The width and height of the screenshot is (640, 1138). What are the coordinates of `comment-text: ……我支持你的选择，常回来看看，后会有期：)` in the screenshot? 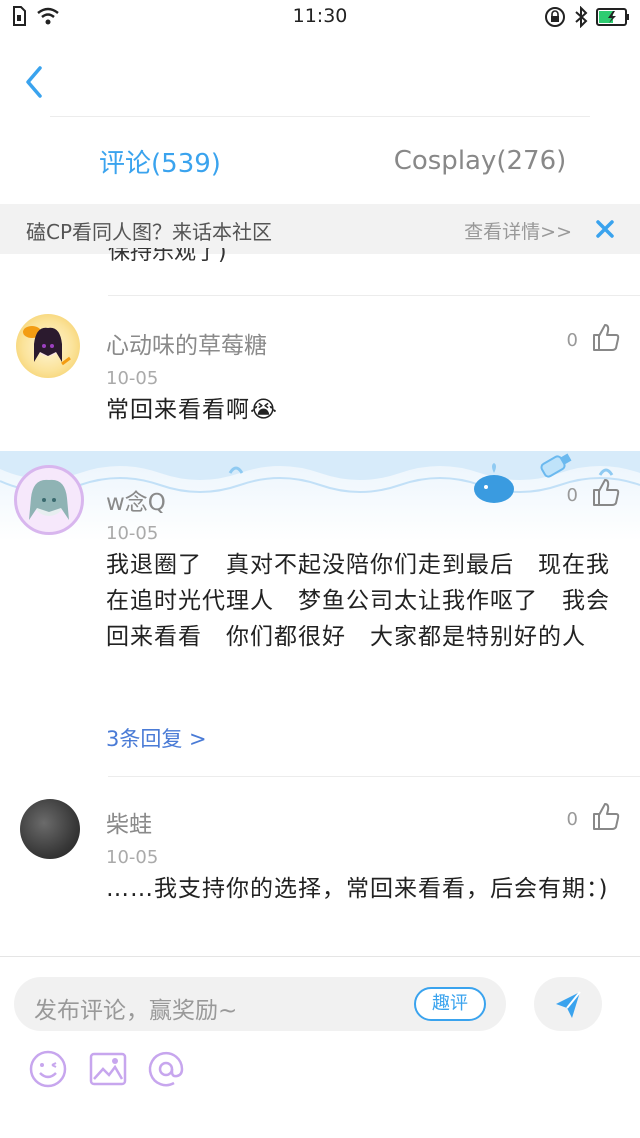 It's located at (357, 889).